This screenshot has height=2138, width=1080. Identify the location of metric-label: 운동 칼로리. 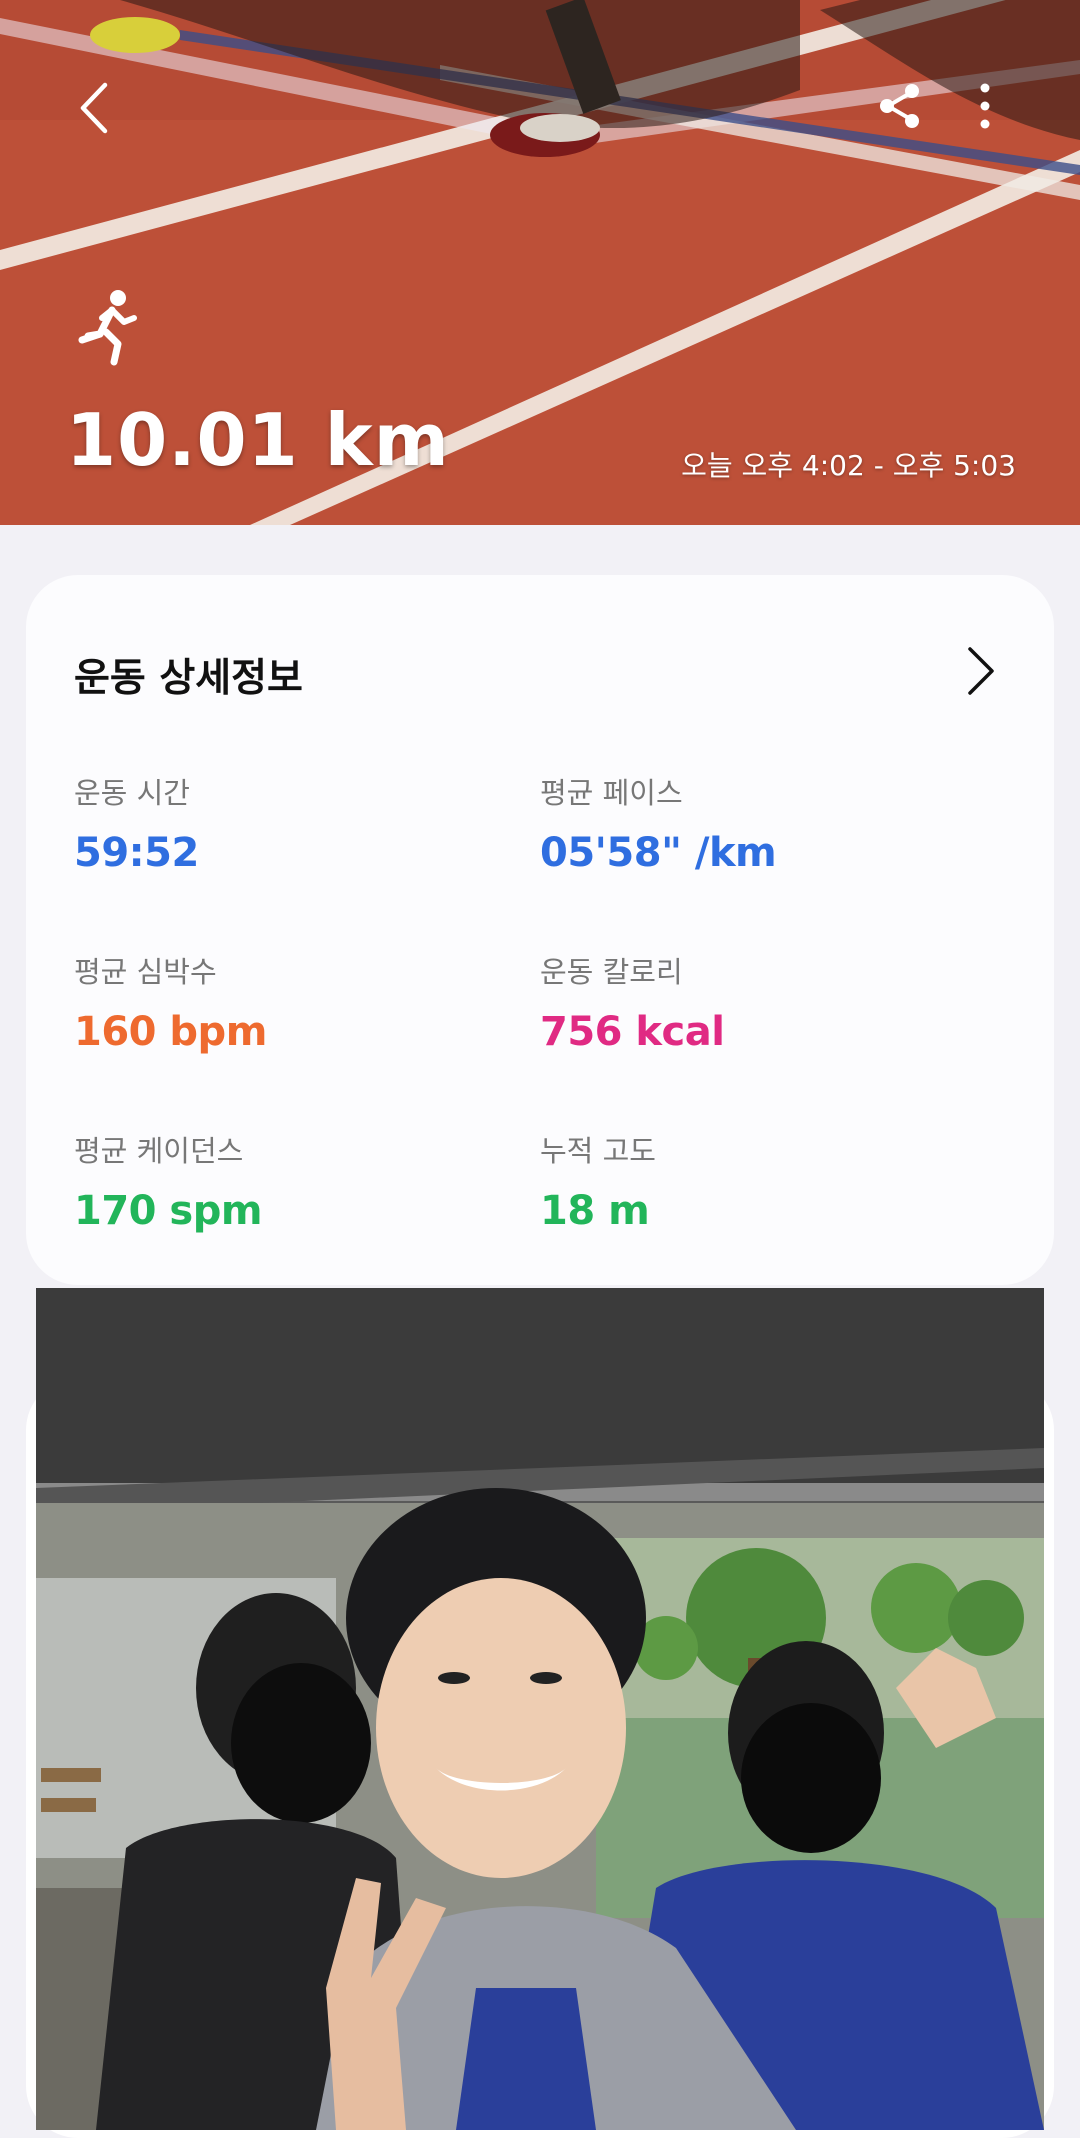
(611, 972).